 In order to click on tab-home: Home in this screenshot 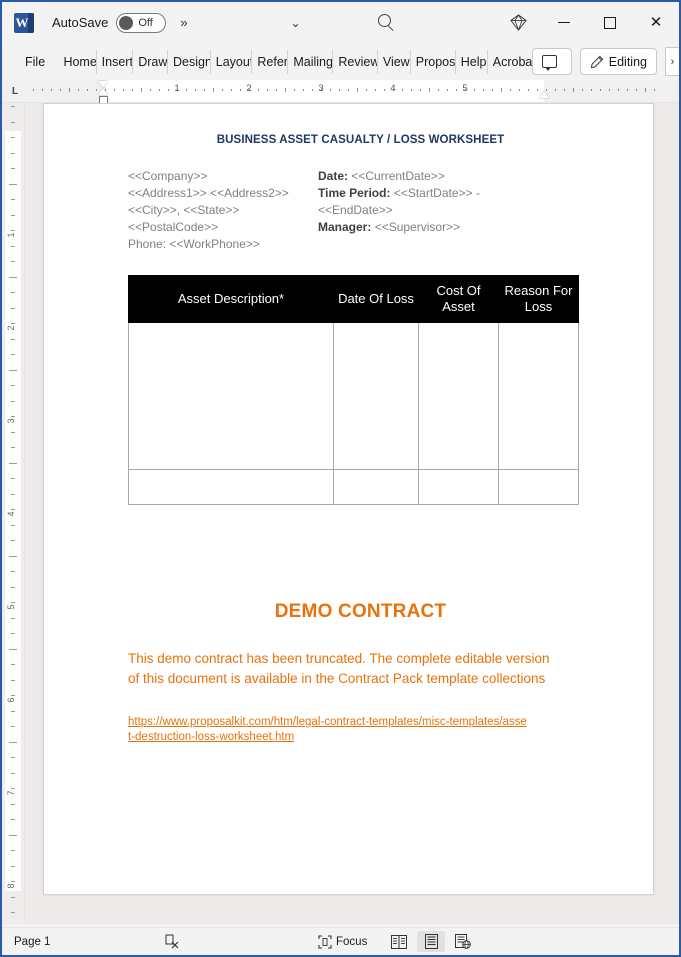, I will do `click(77, 61)`.